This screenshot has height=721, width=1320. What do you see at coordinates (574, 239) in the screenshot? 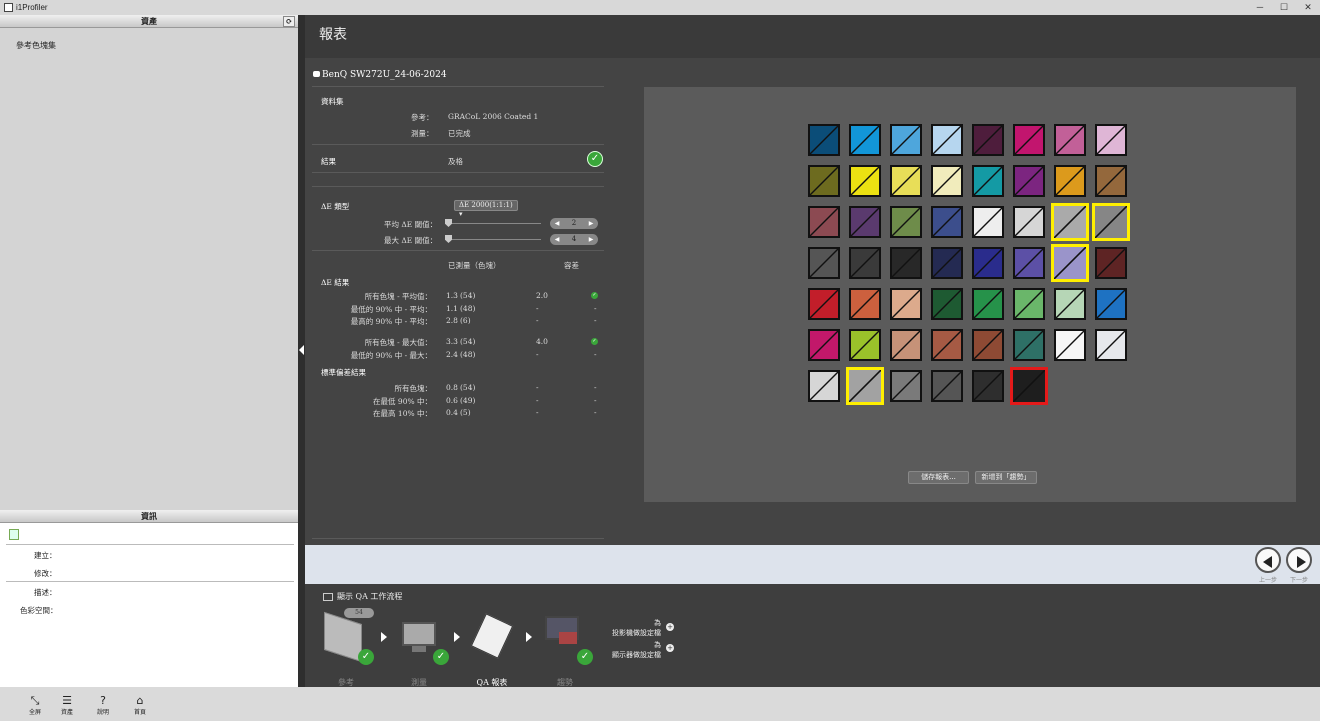
I see `max-threshold-stepper: ◀ 4 ▶` at bounding box center [574, 239].